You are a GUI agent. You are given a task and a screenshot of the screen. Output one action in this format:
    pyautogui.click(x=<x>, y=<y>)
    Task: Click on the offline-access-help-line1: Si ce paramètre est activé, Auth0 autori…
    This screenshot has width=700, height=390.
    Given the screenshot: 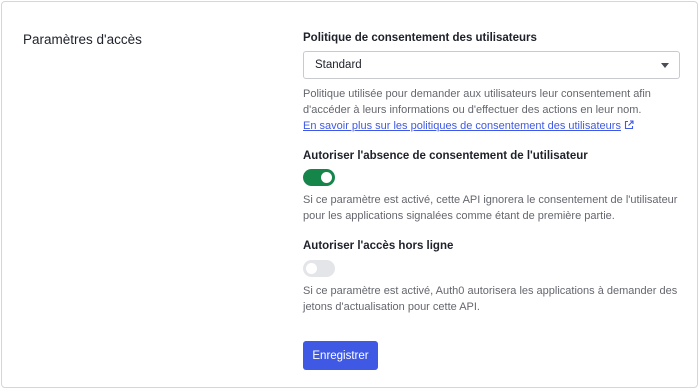 What is the action you would take?
    pyautogui.click(x=490, y=291)
    